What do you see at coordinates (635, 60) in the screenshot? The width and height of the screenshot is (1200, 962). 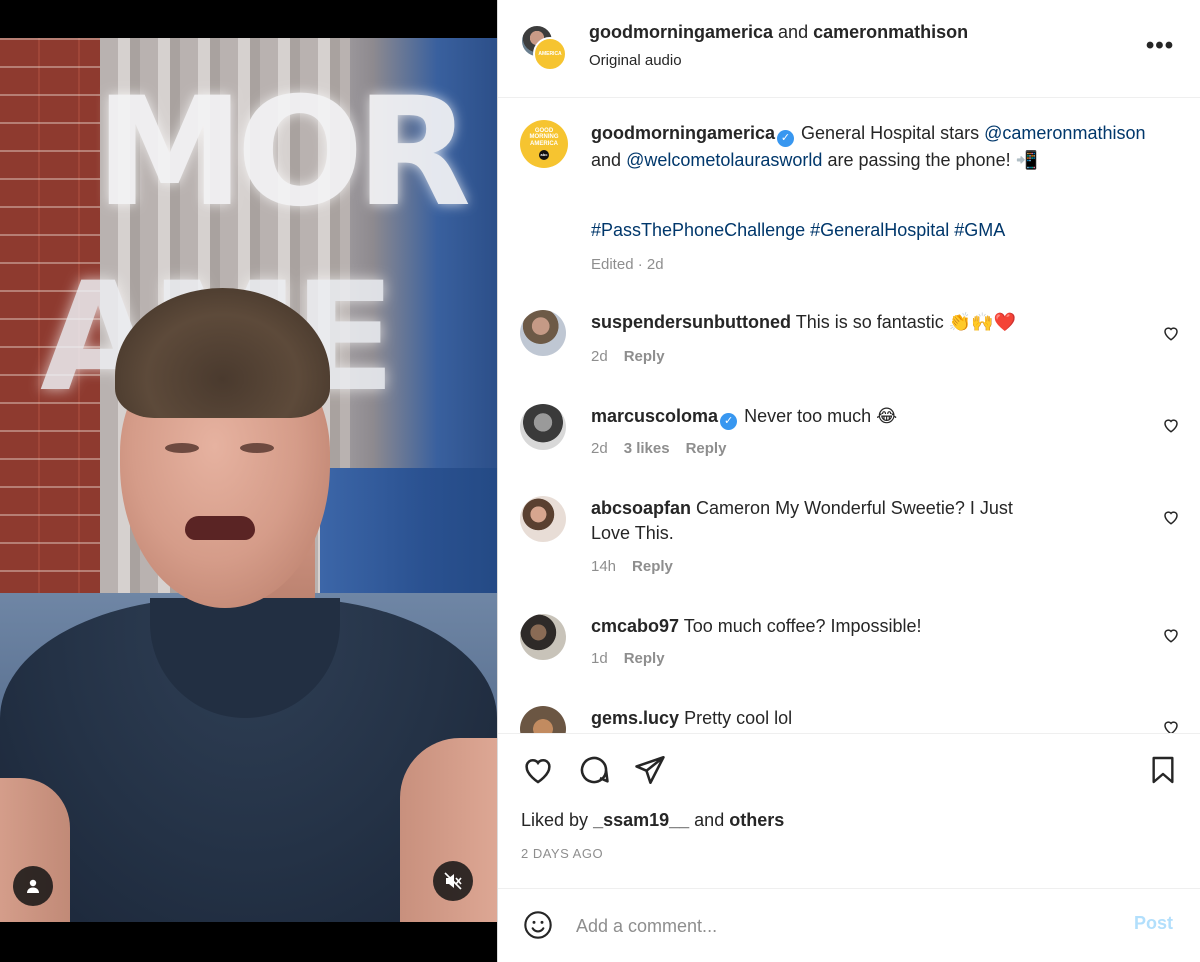 I see `original-audio-link: Original audio` at bounding box center [635, 60].